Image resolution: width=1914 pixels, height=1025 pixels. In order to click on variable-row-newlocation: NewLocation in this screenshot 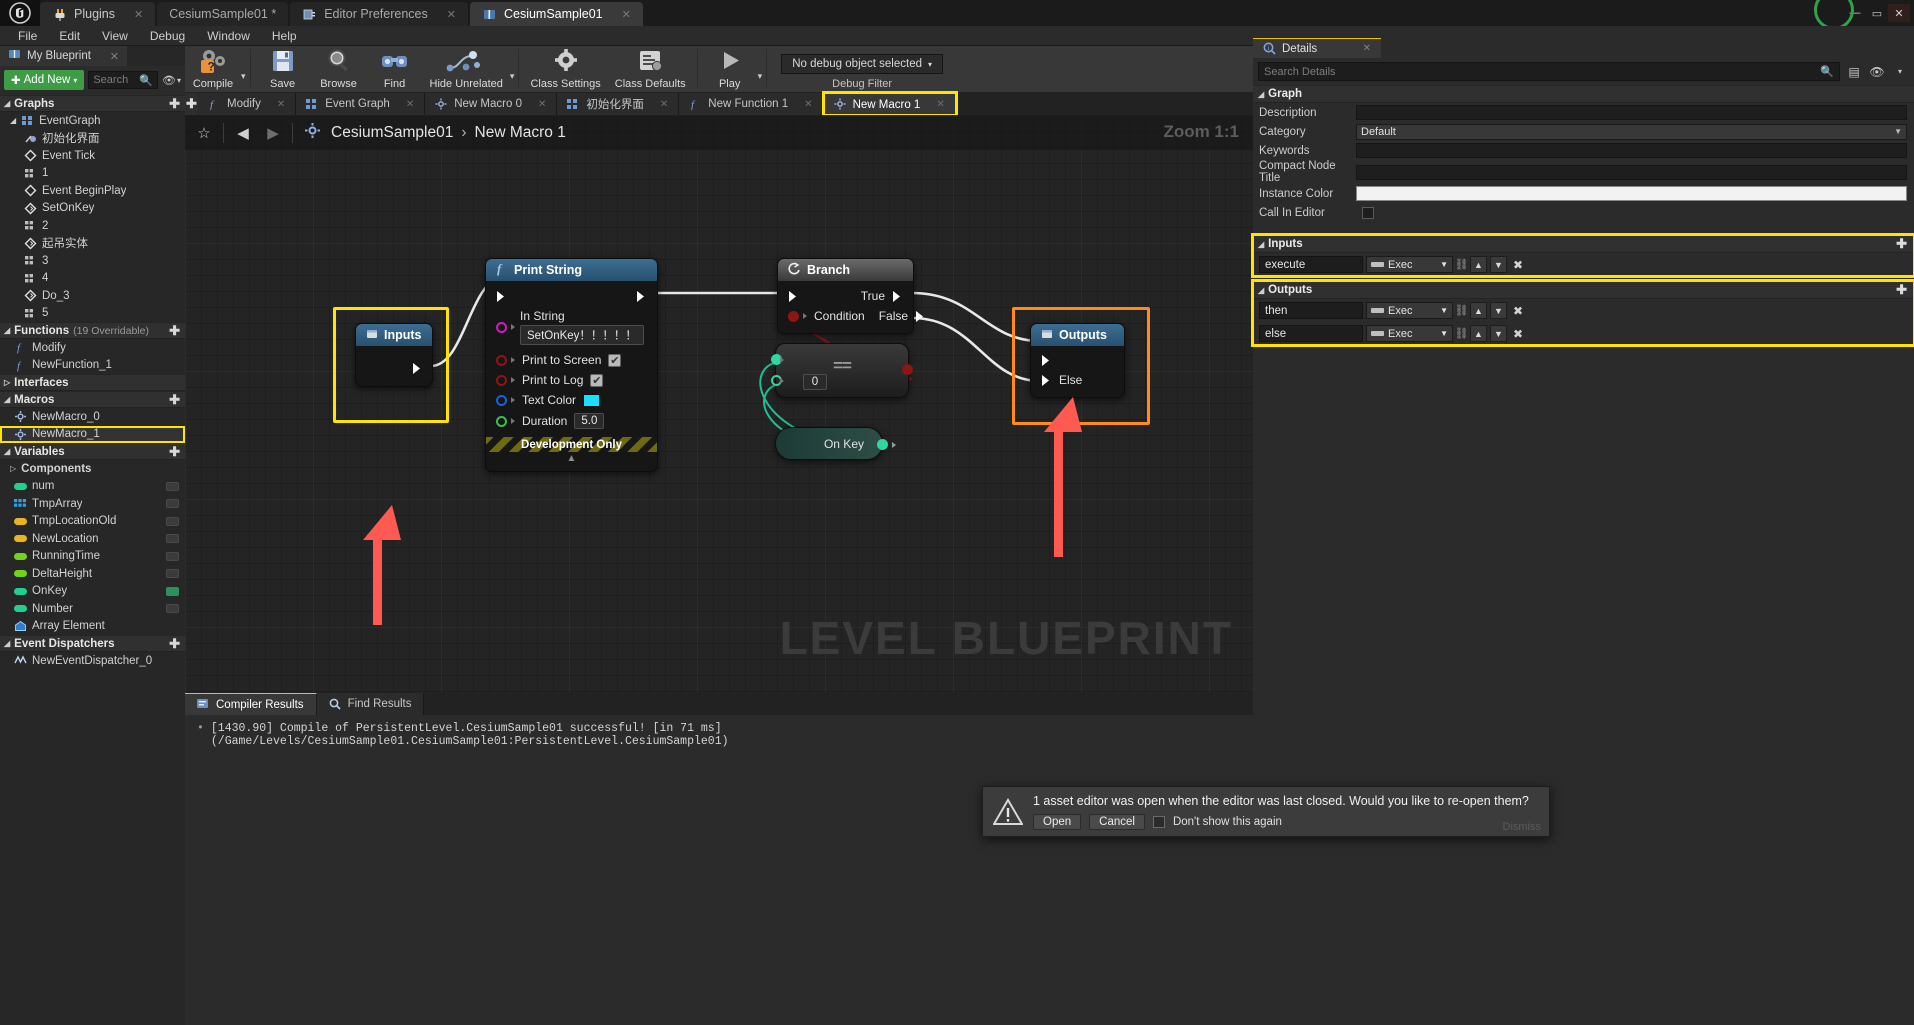, I will do `click(92, 539)`.